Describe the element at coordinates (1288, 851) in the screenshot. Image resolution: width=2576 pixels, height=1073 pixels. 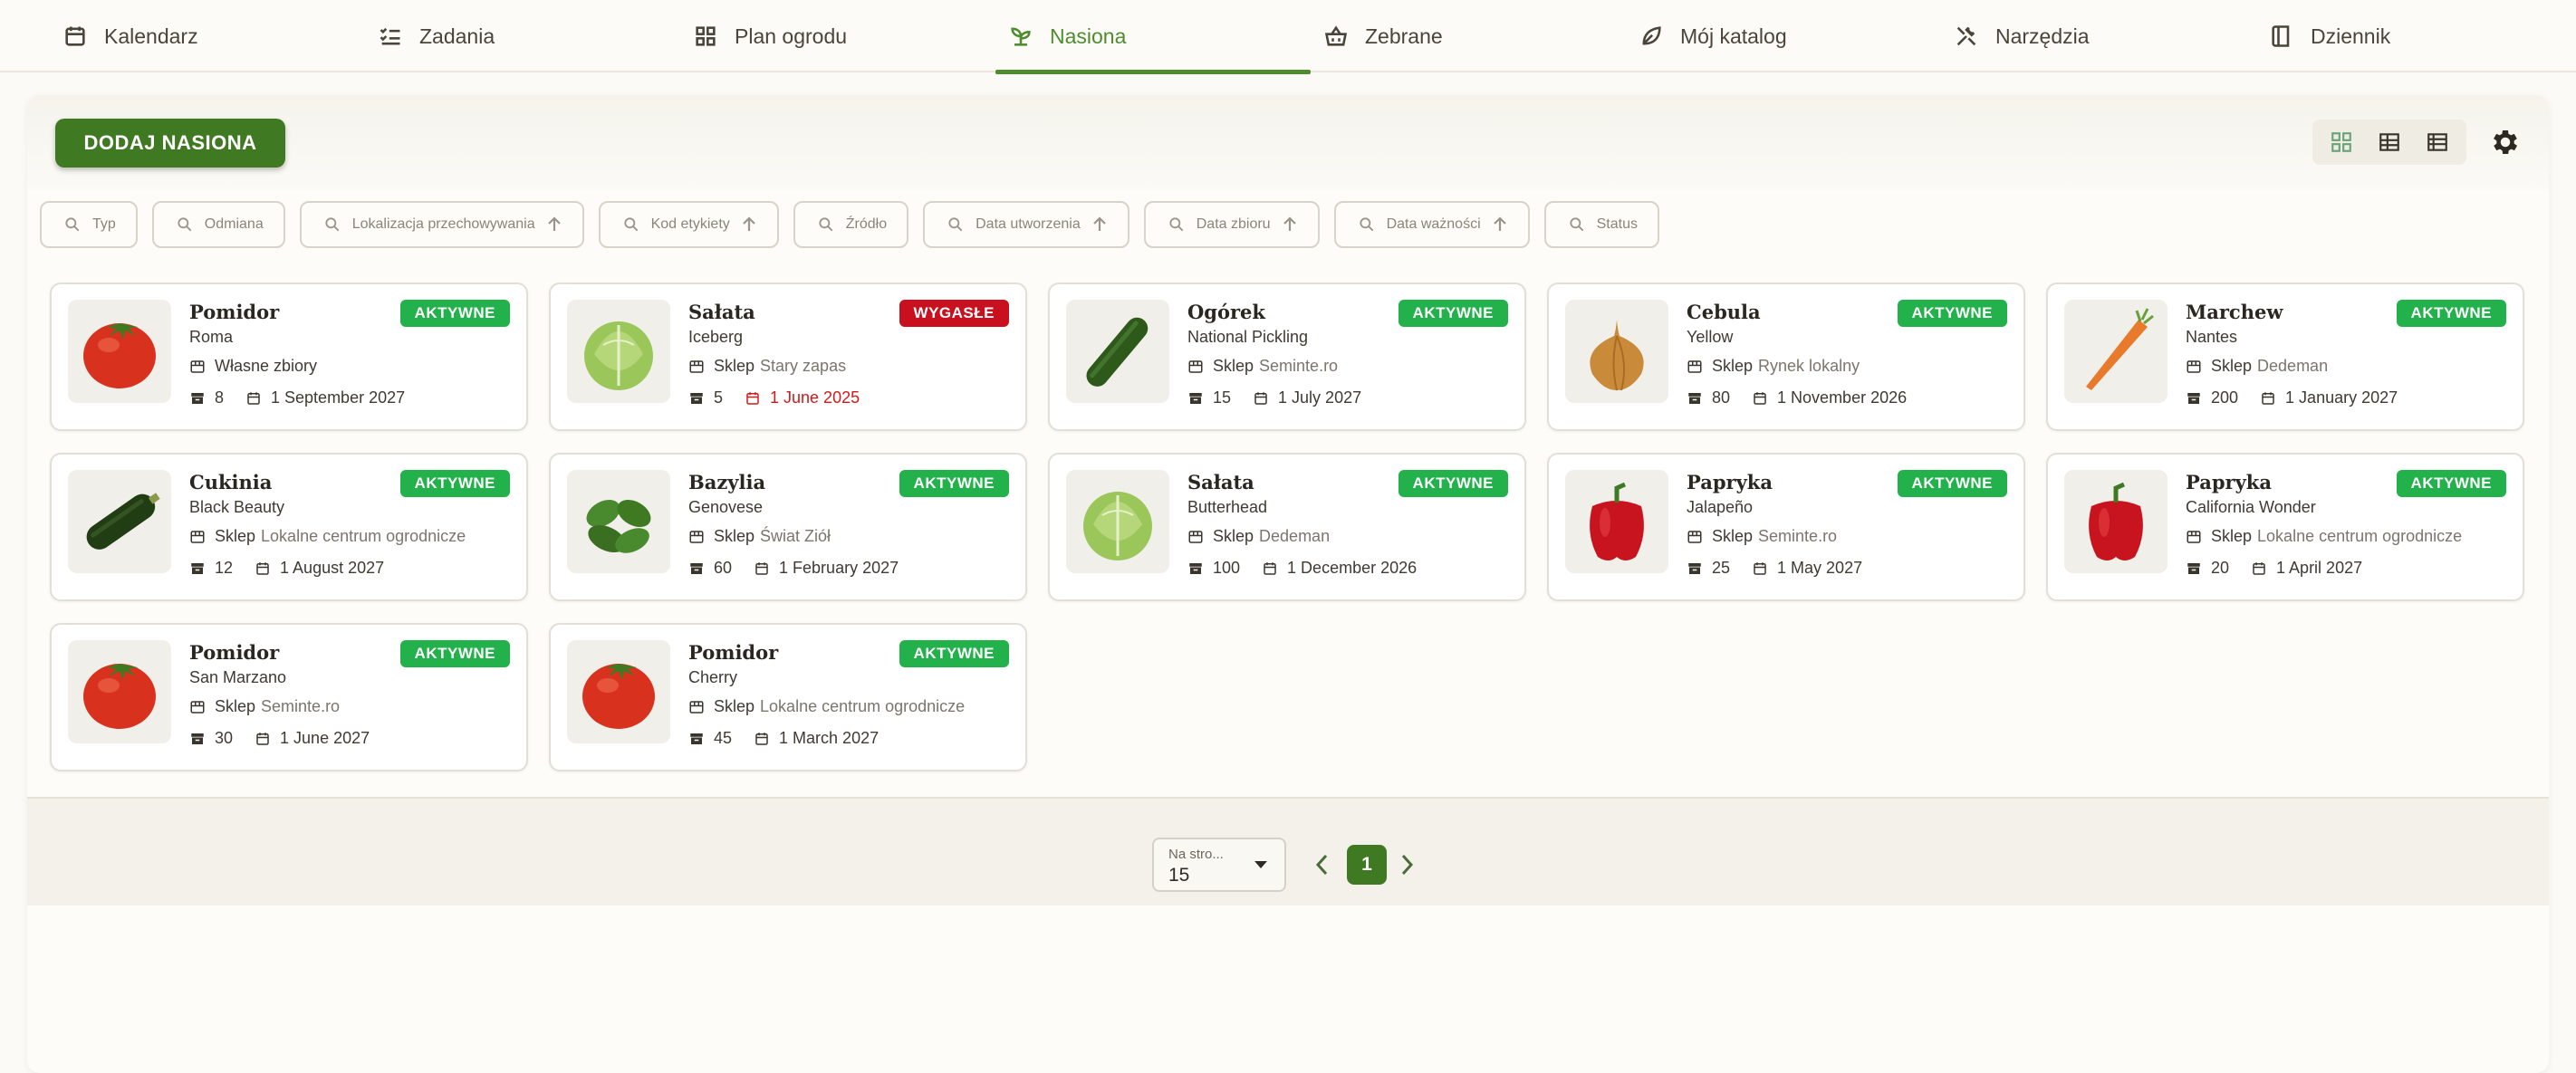
I see `pagination-bar: Na stro... 15 1` at that location.